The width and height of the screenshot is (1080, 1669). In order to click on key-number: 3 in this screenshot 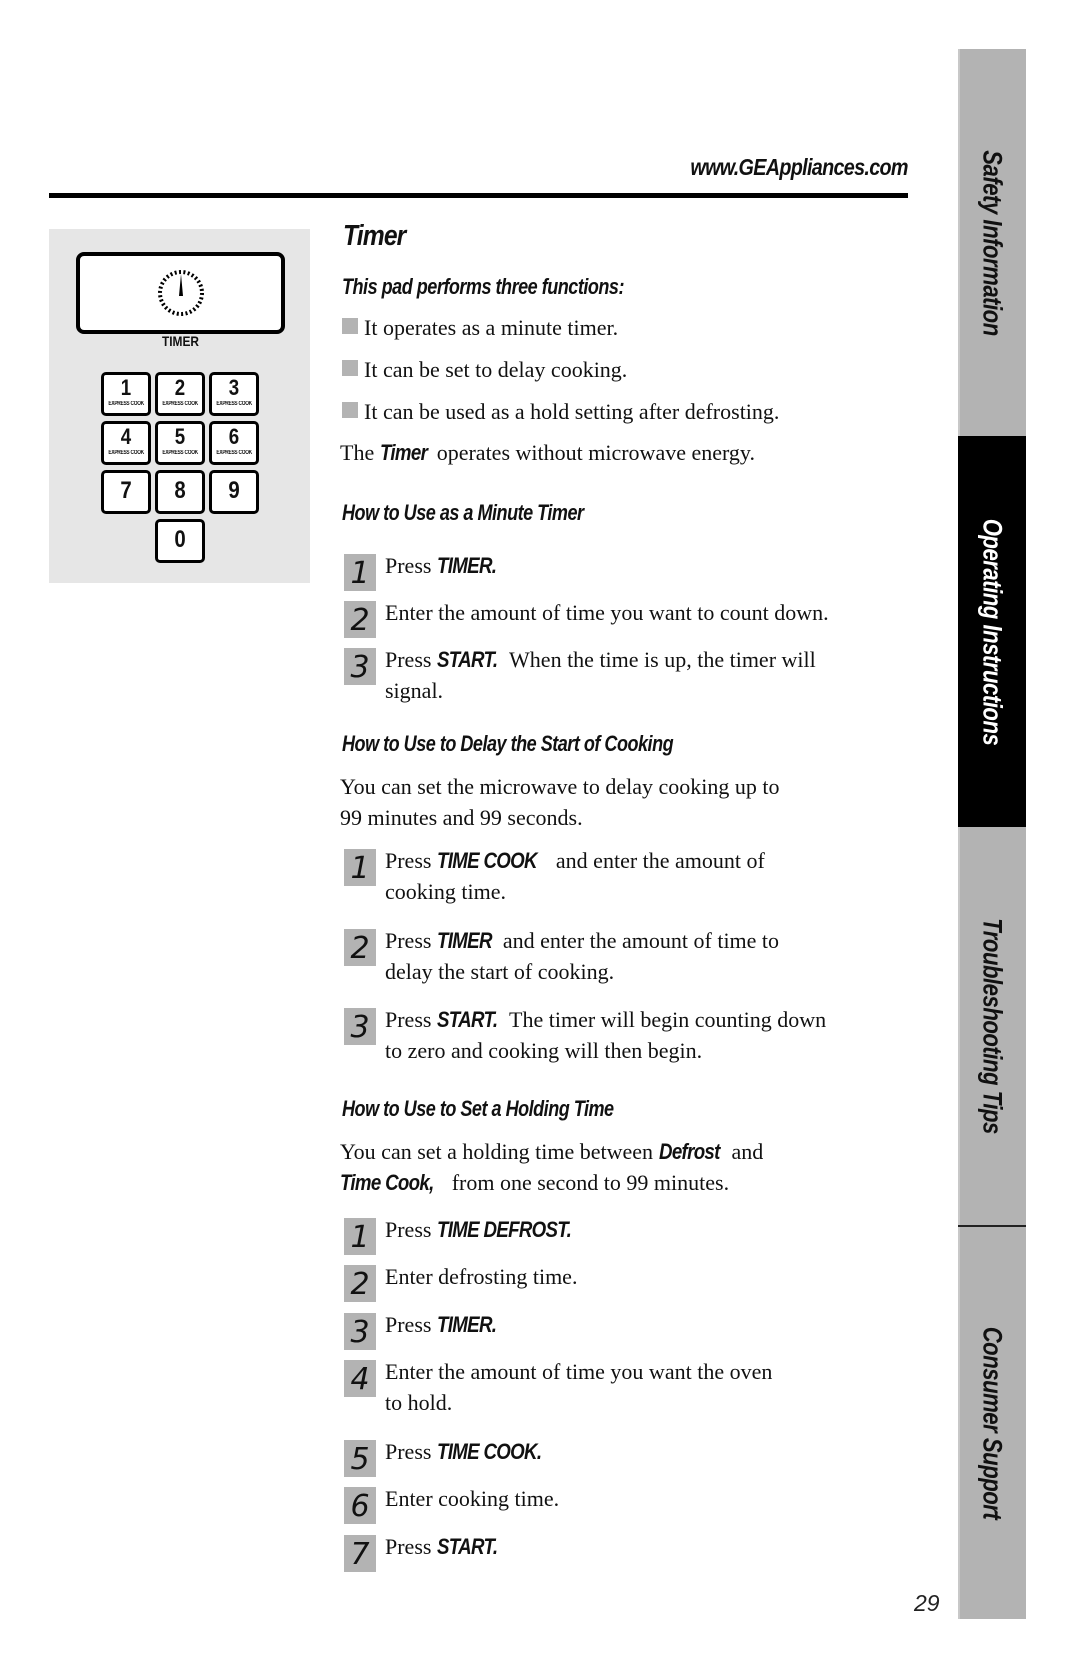, I will do `click(234, 387)`.